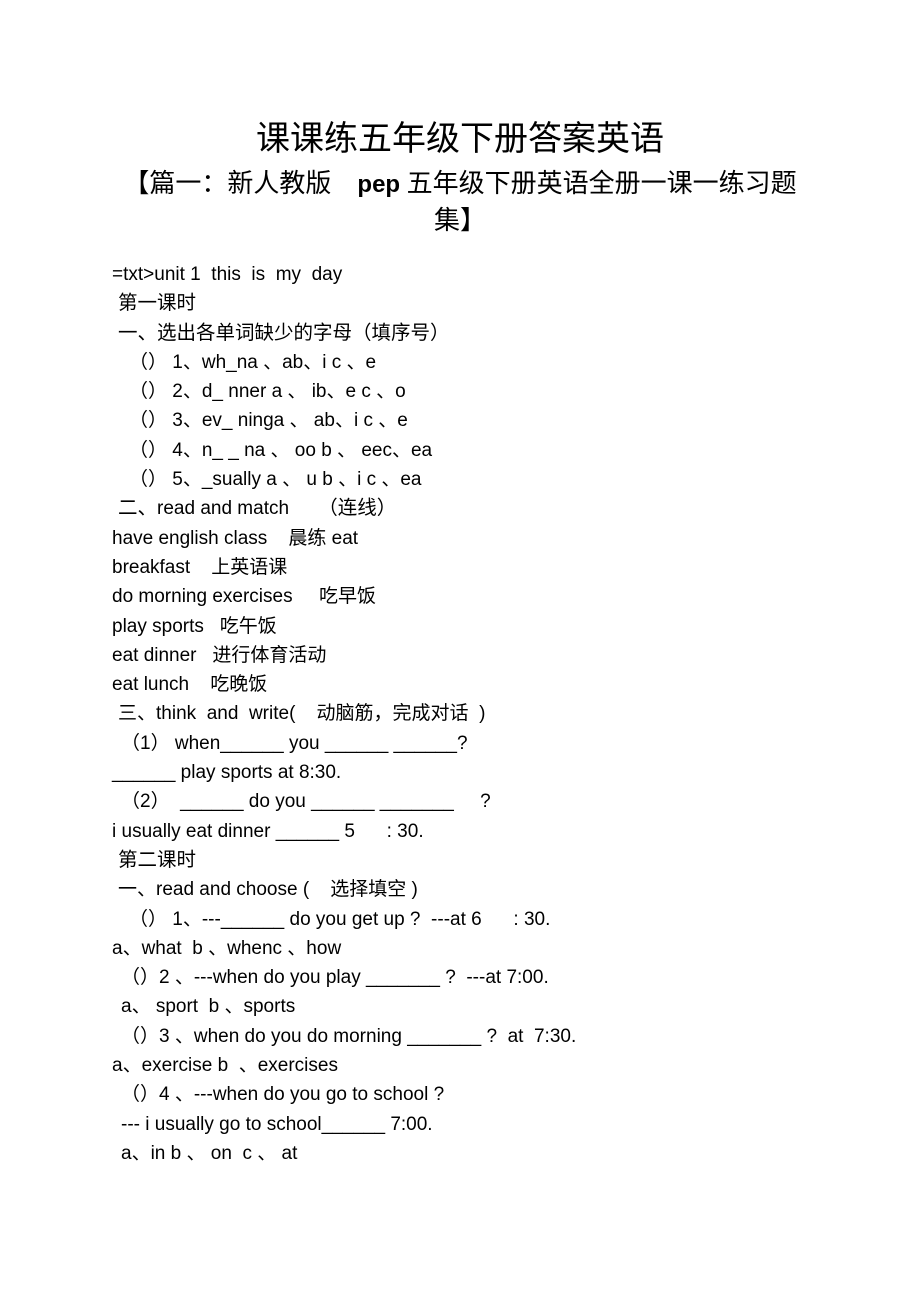 This screenshot has height=1303, width=920. Describe the element at coordinates (302, 714) in the screenshot. I see `lesson1-section3-heading: 三、think and write( 动脑筋，完成对话 )` at that location.